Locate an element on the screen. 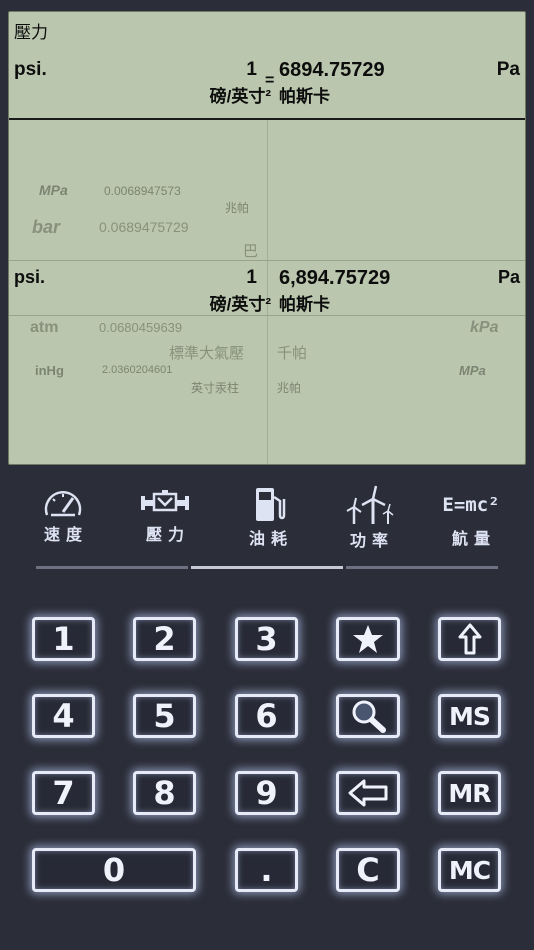 The width and height of the screenshot is (534, 950). tab-power: 功率 is located at coordinates (369, 519).